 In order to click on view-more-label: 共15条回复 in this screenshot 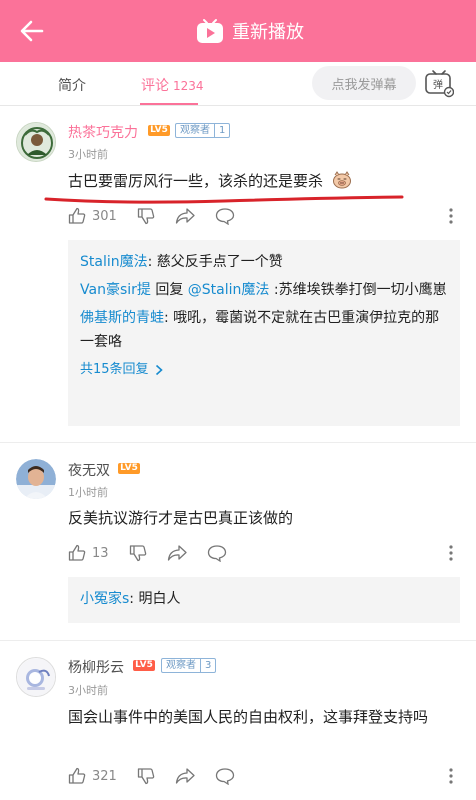, I will do `click(114, 369)`.